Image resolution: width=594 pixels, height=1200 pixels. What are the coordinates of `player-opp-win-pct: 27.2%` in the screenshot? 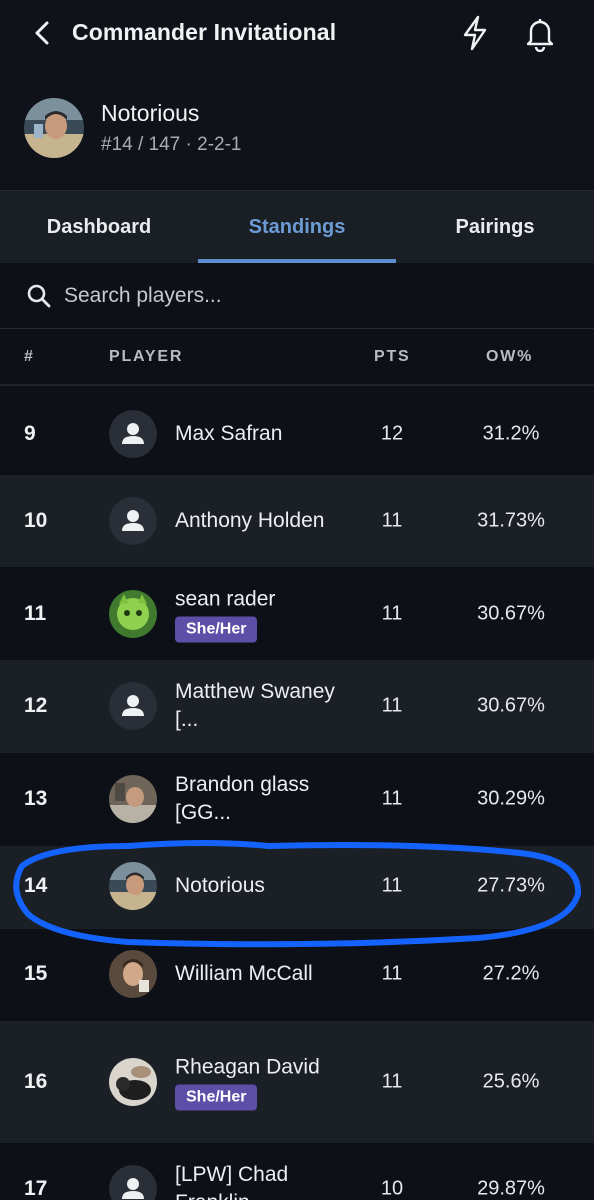 It's located at (511, 973).